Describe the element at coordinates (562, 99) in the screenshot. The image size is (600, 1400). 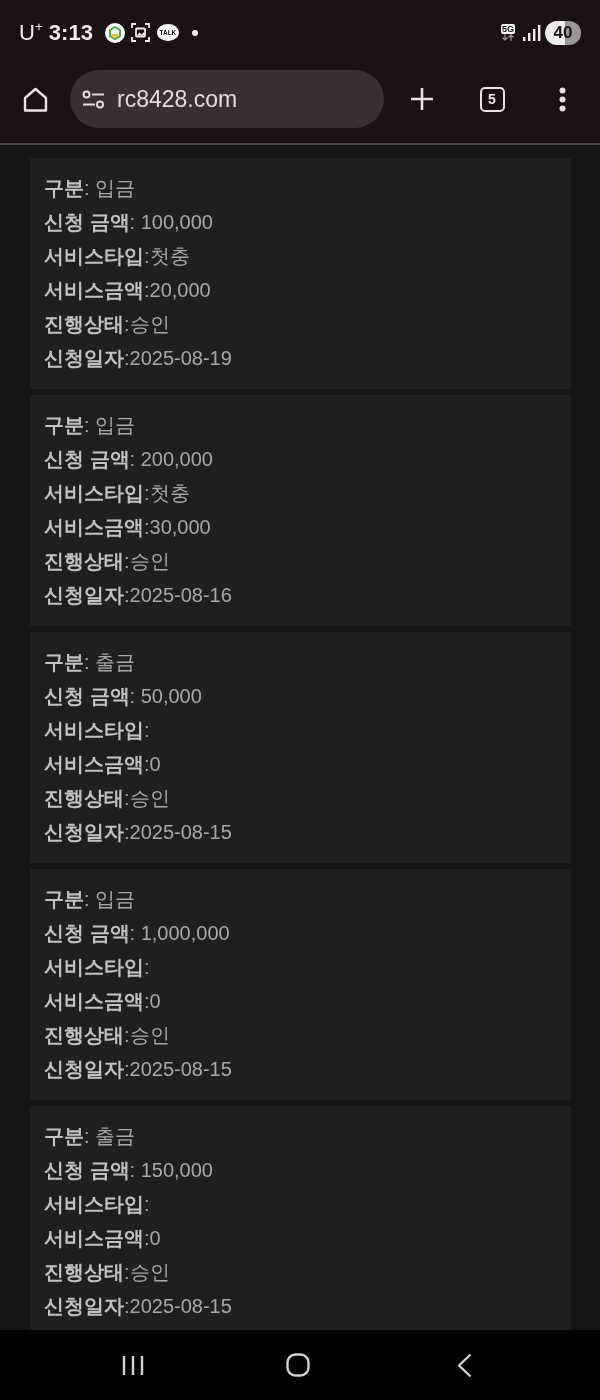
I see `more-options-icon` at that location.